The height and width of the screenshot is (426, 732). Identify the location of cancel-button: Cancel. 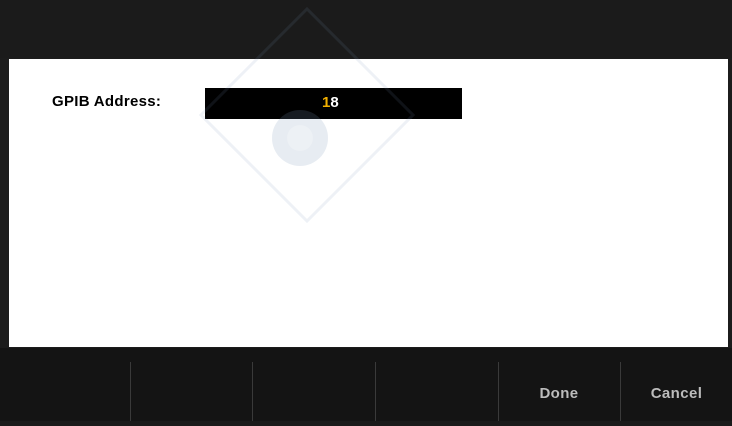
(676, 391).